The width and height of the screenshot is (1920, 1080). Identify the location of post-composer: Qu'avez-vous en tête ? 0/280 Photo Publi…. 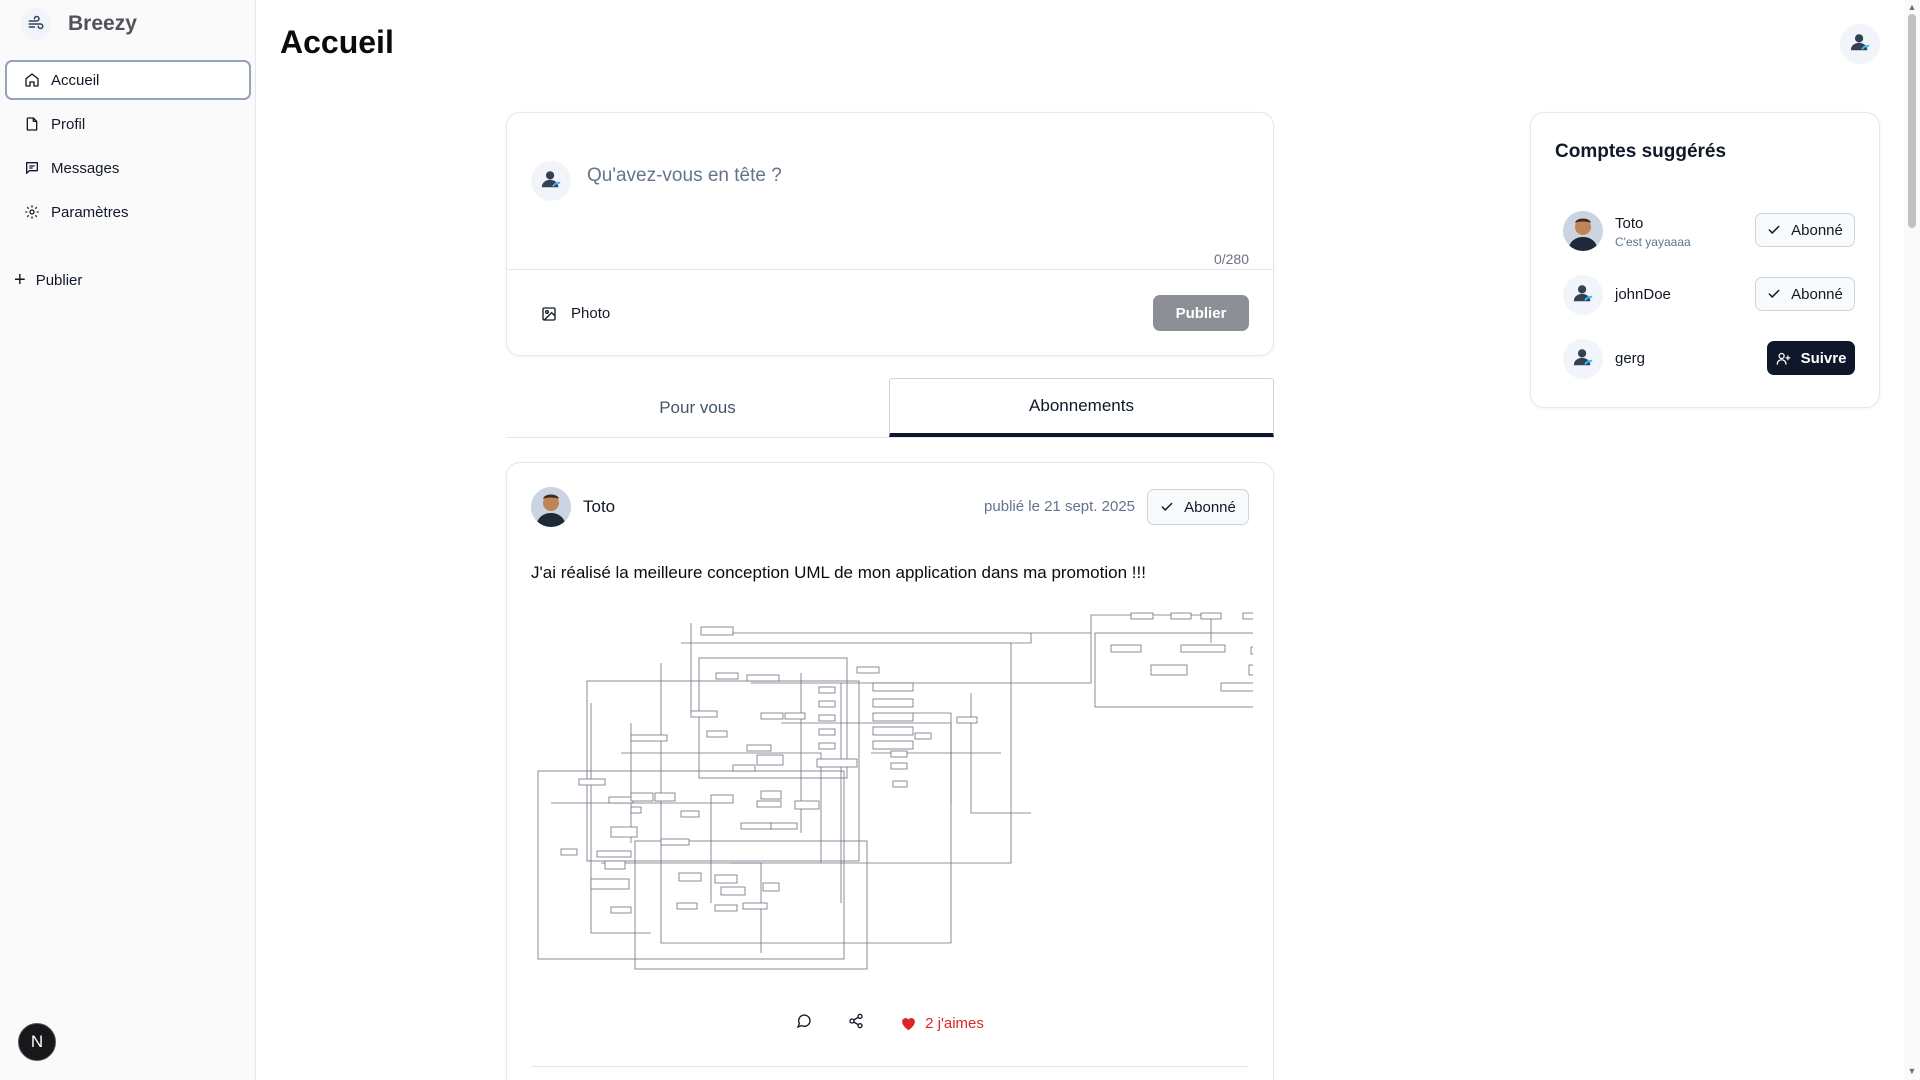
(890, 234).